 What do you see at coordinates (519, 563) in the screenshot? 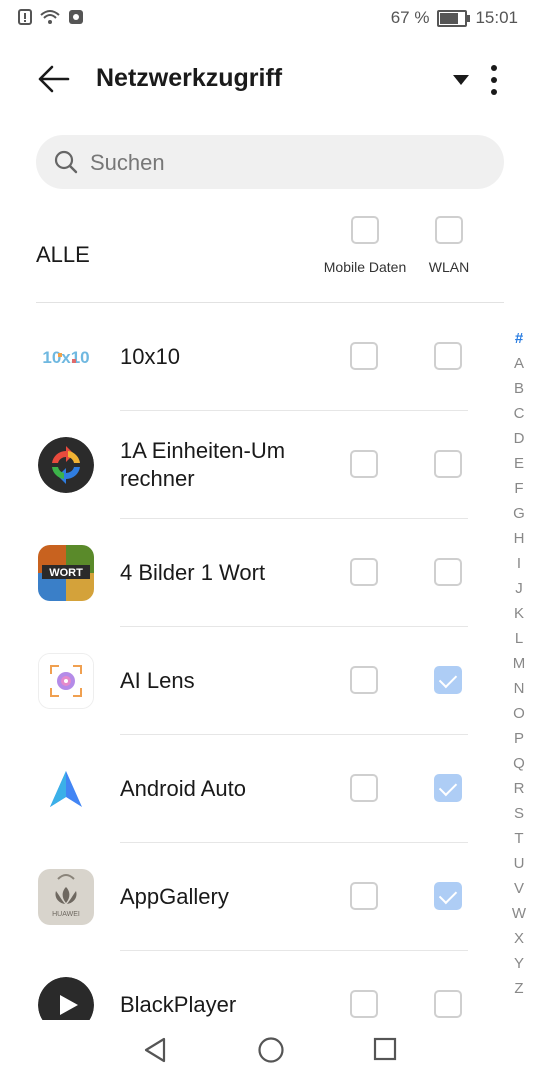
I see `index-letter: I` at bounding box center [519, 563].